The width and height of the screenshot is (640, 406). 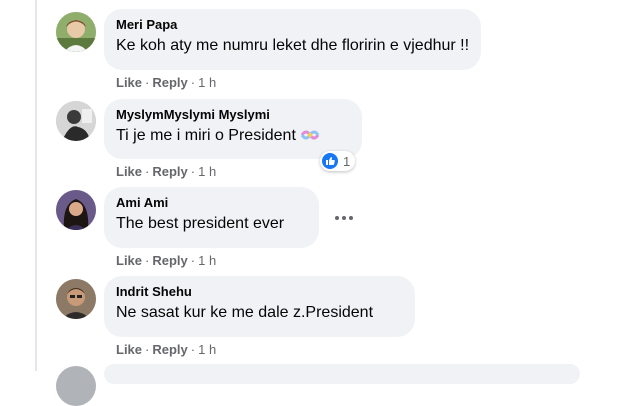 I want to click on comment-author: Ami Ami, so click(x=211, y=203).